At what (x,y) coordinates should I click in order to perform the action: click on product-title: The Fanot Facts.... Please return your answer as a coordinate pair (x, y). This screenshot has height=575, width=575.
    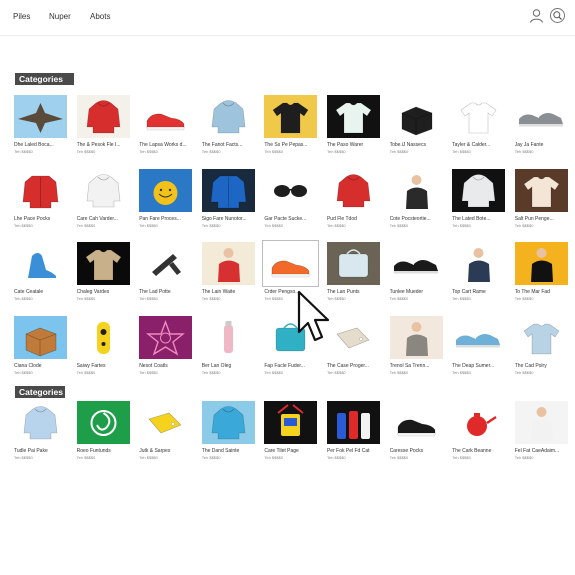
    Looking at the image, I should click on (228, 145).